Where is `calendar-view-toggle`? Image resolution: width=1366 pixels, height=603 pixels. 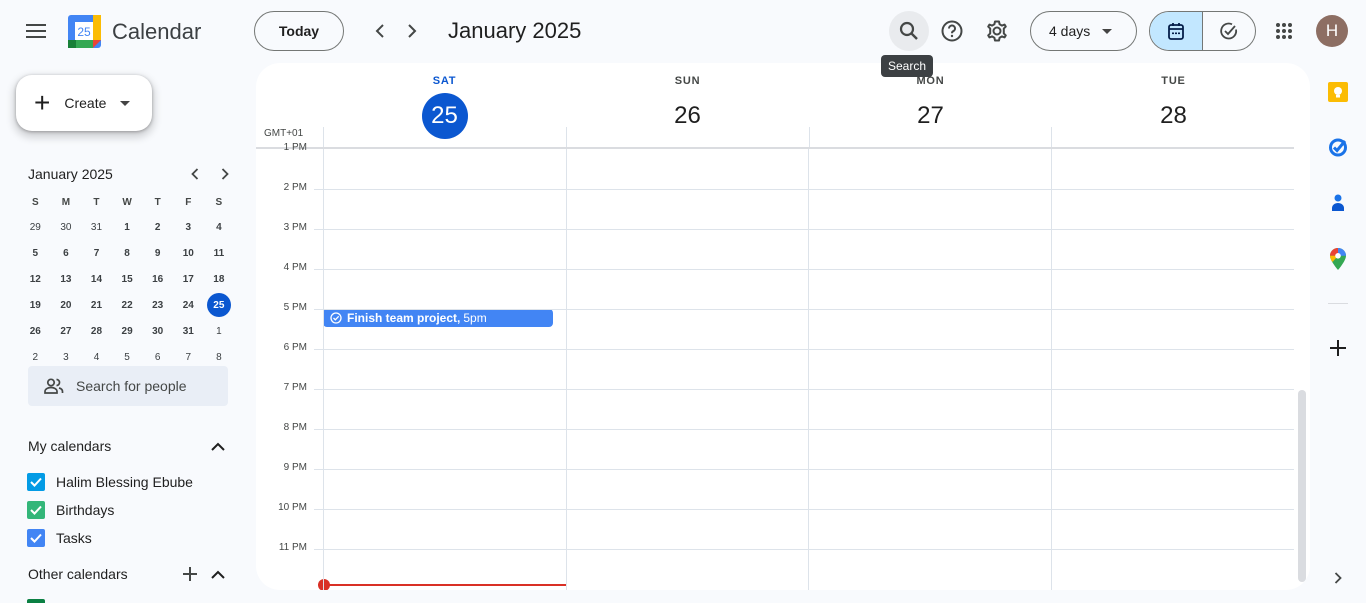 calendar-view-toggle is located at coordinates (1176, 31).